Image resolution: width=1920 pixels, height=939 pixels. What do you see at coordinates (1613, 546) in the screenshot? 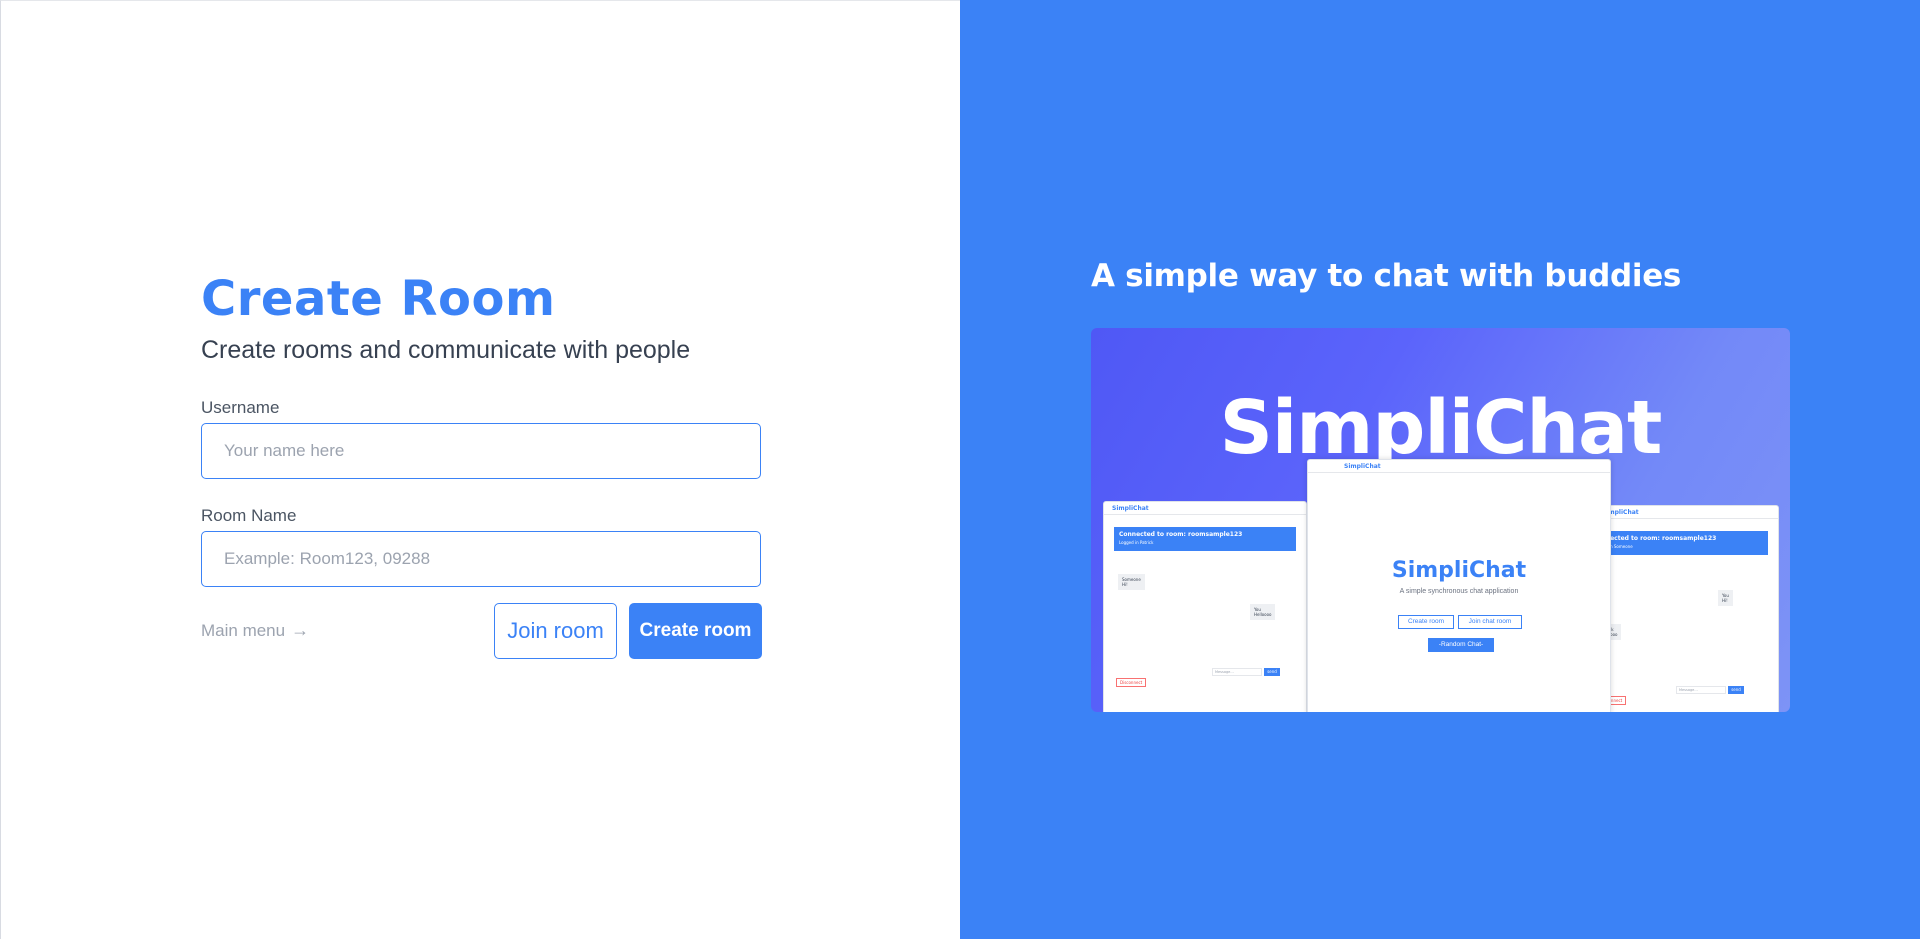
I see `preview-logged-text: Logged in Someone` at bounding box center [1613, 546].